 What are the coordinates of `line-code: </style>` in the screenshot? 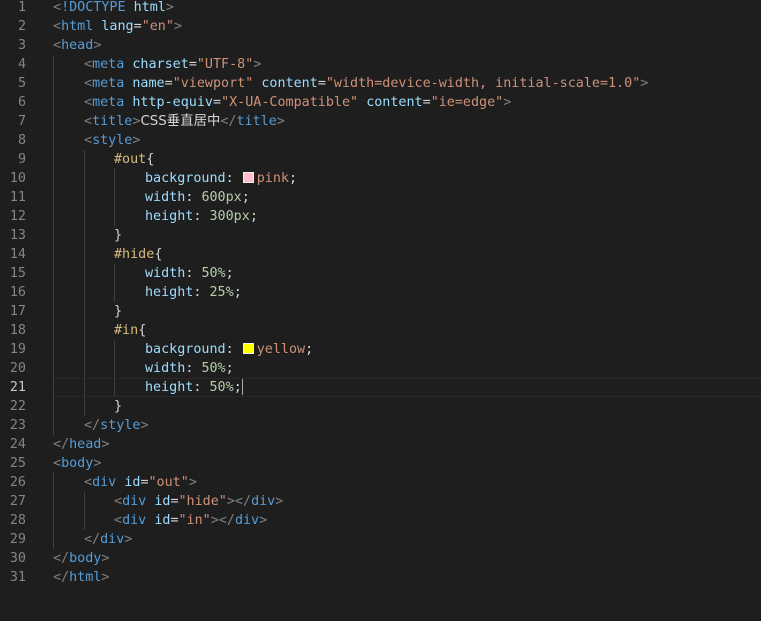 It's located at (116, 425).